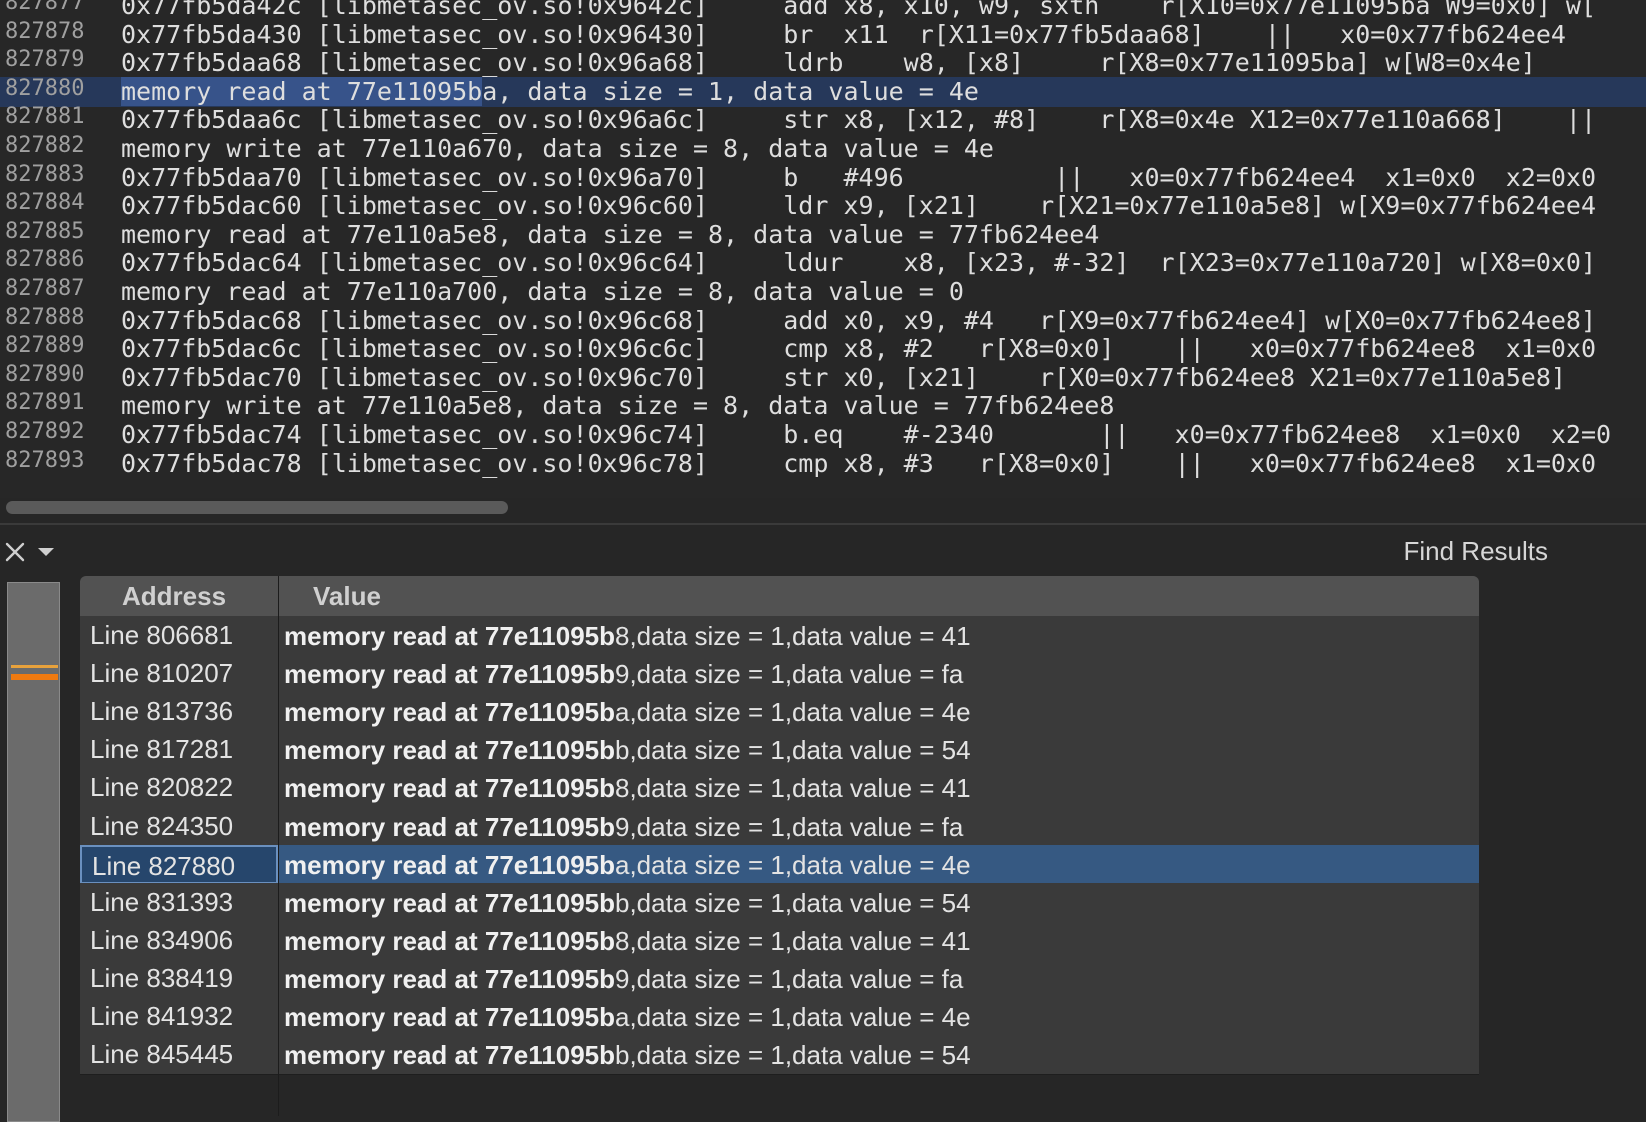  I want to click on result-address: Line 827880, so click(179, 864).